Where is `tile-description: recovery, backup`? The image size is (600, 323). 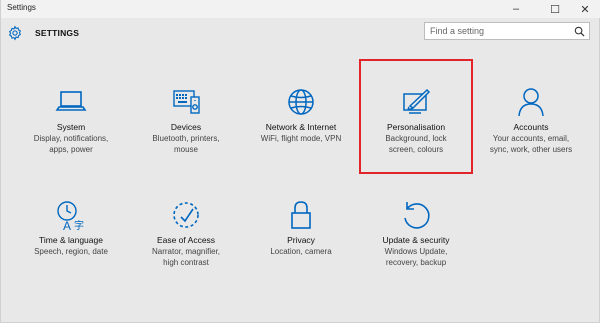 tile-description: recovery, backup is located at coordinates (416, 262).